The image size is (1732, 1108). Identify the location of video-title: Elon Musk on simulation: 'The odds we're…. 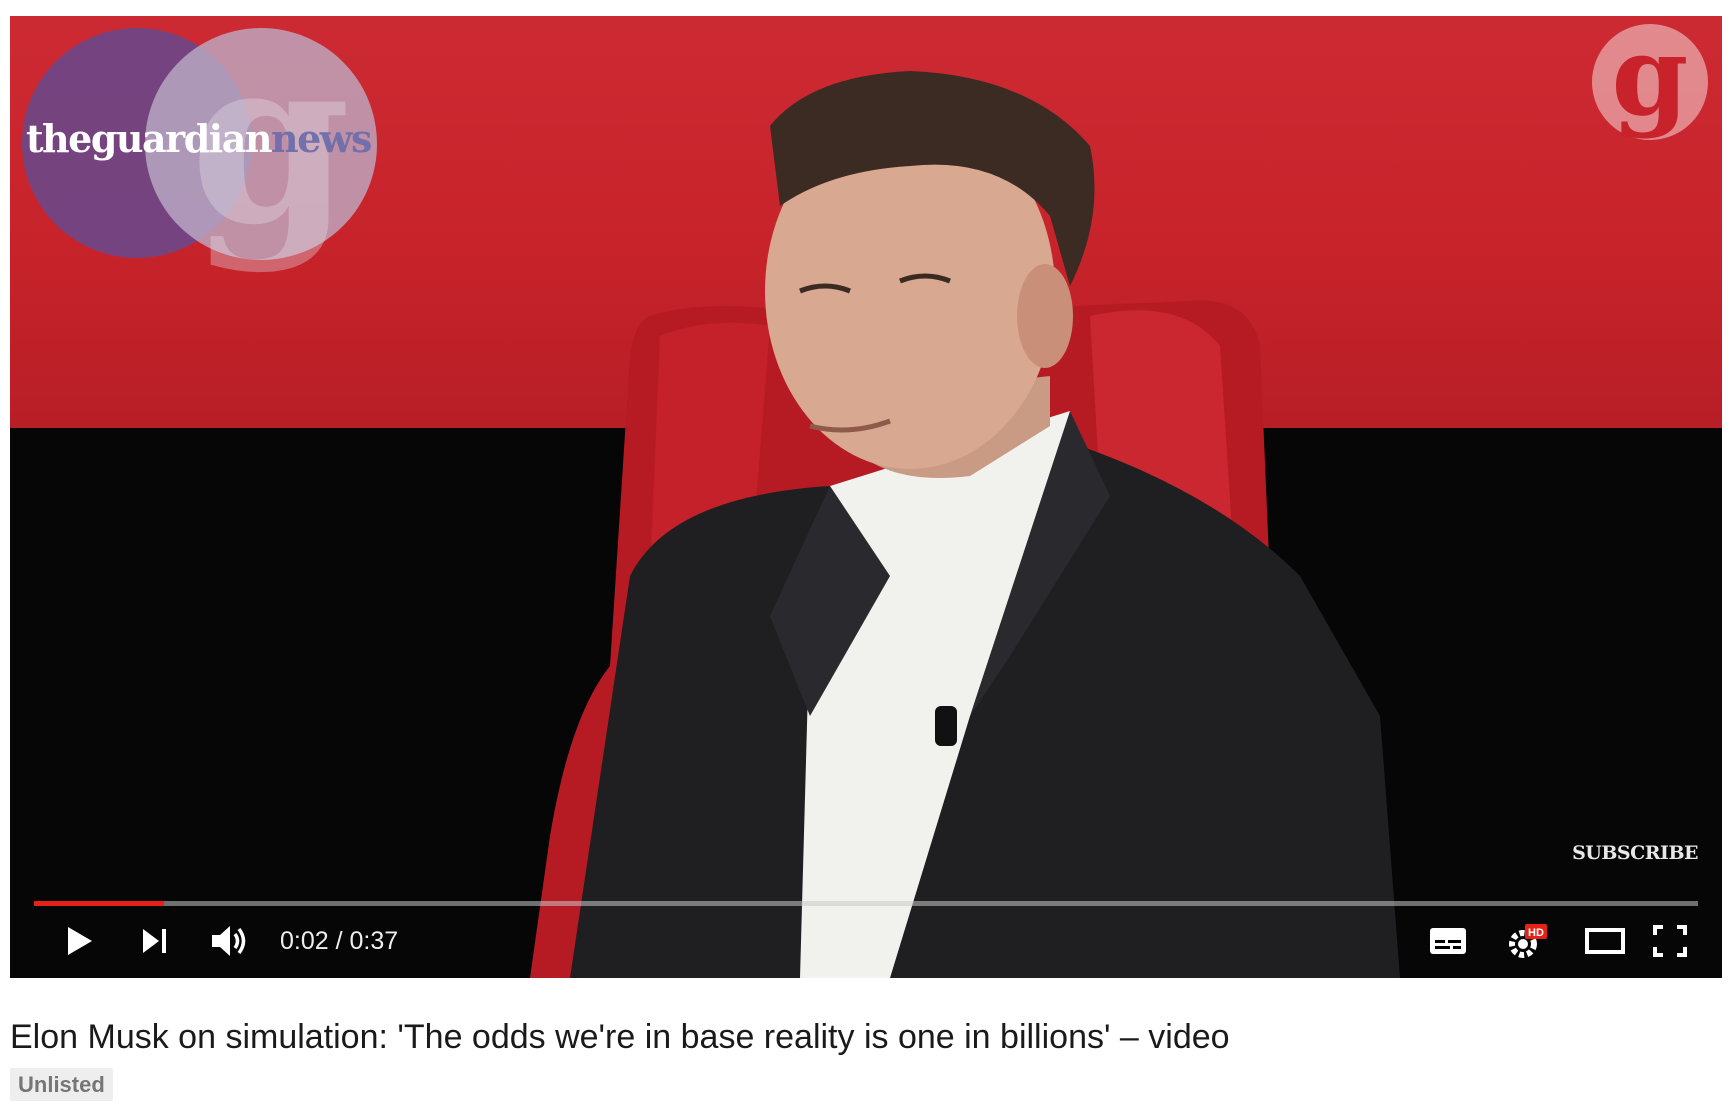
(620, 1037).